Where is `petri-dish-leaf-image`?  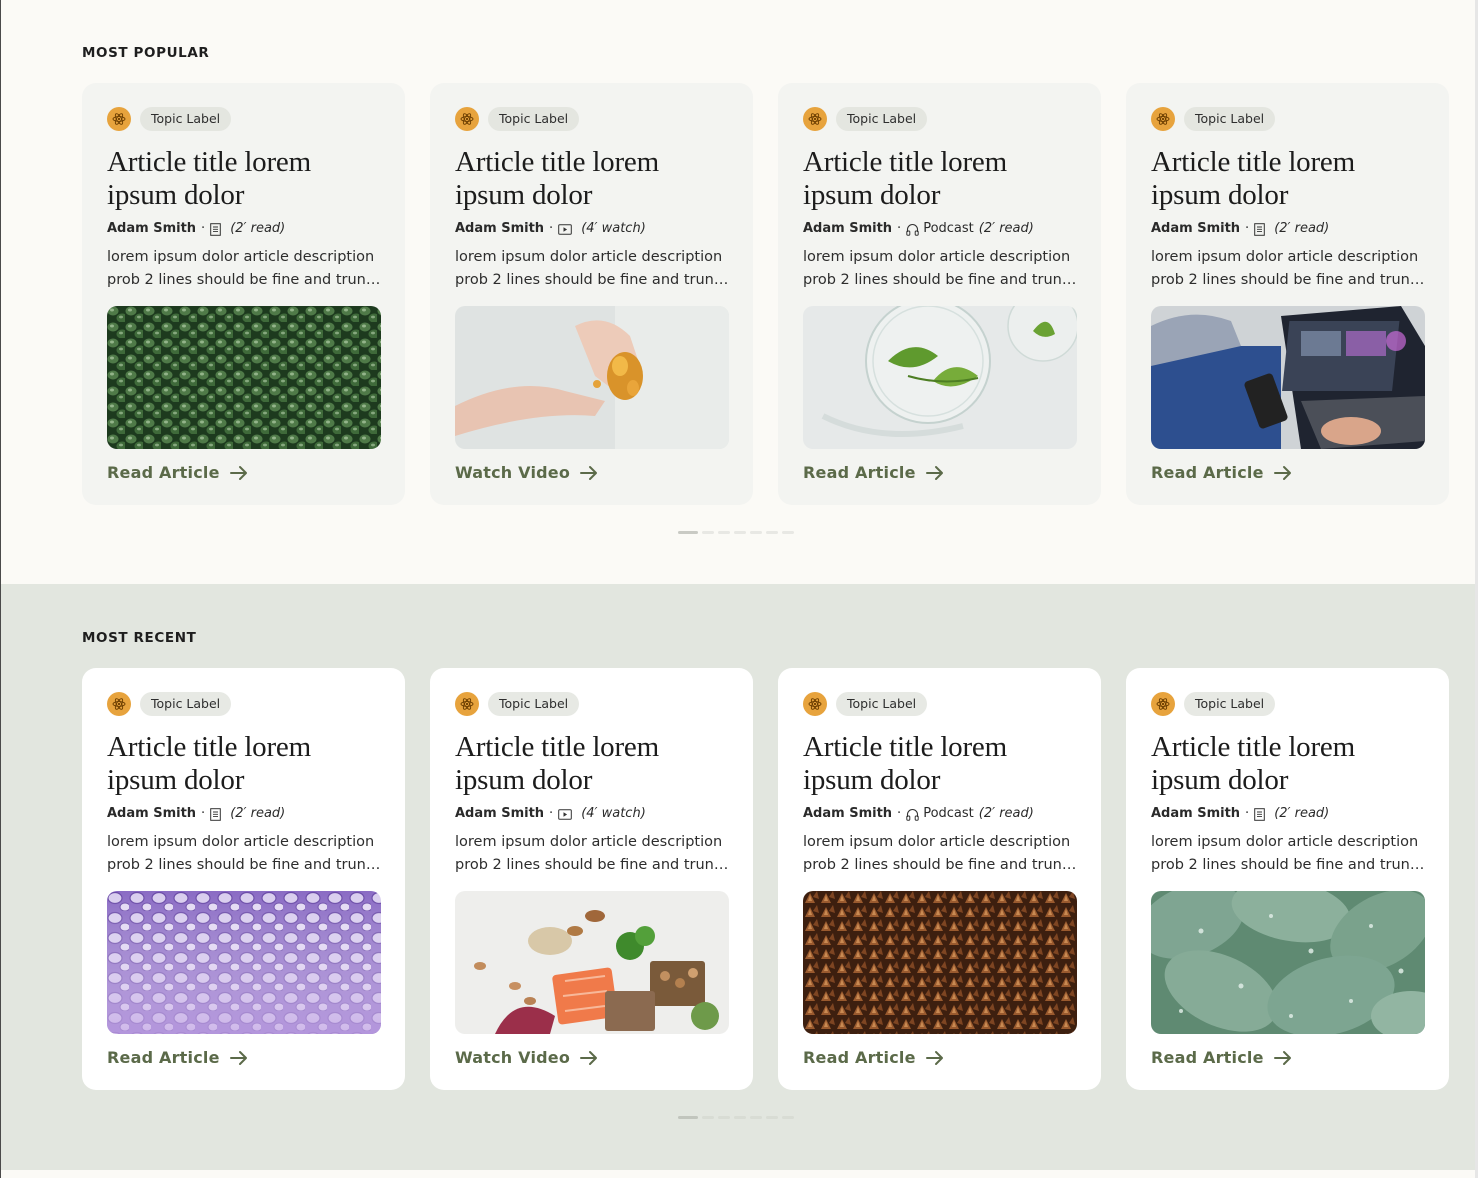 petri-dish-leaf-image is located at coordinates (940, 377).